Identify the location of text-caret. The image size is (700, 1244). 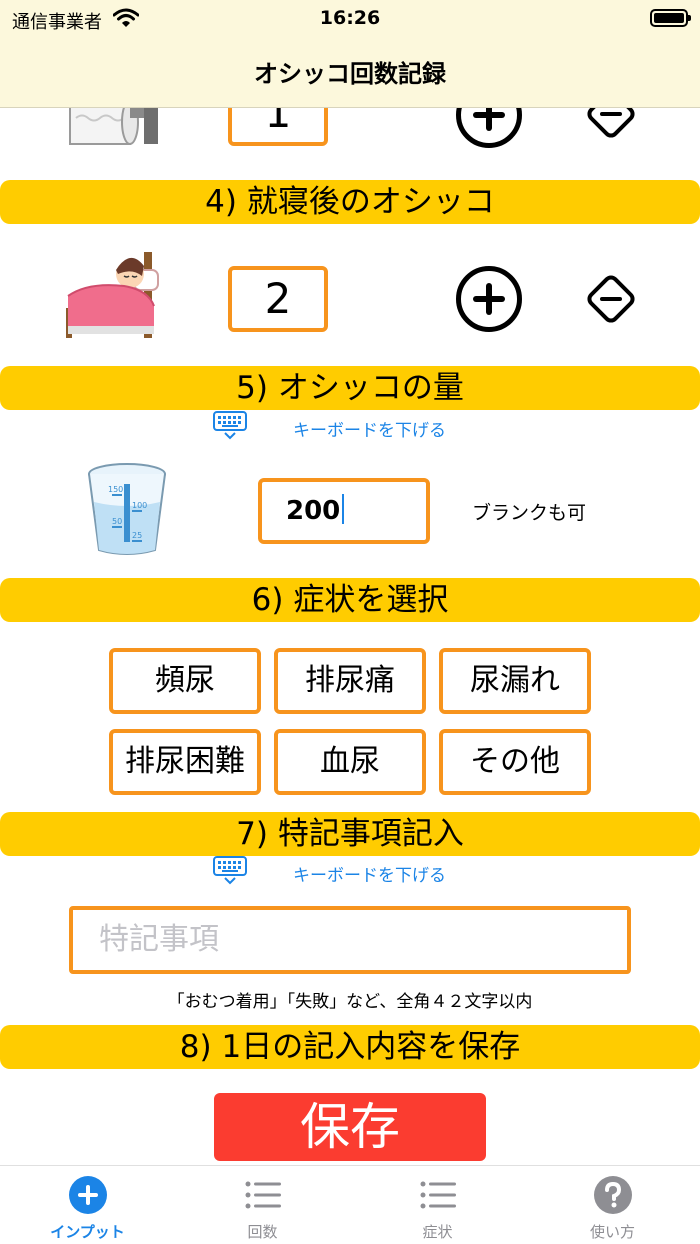
(343, 509).